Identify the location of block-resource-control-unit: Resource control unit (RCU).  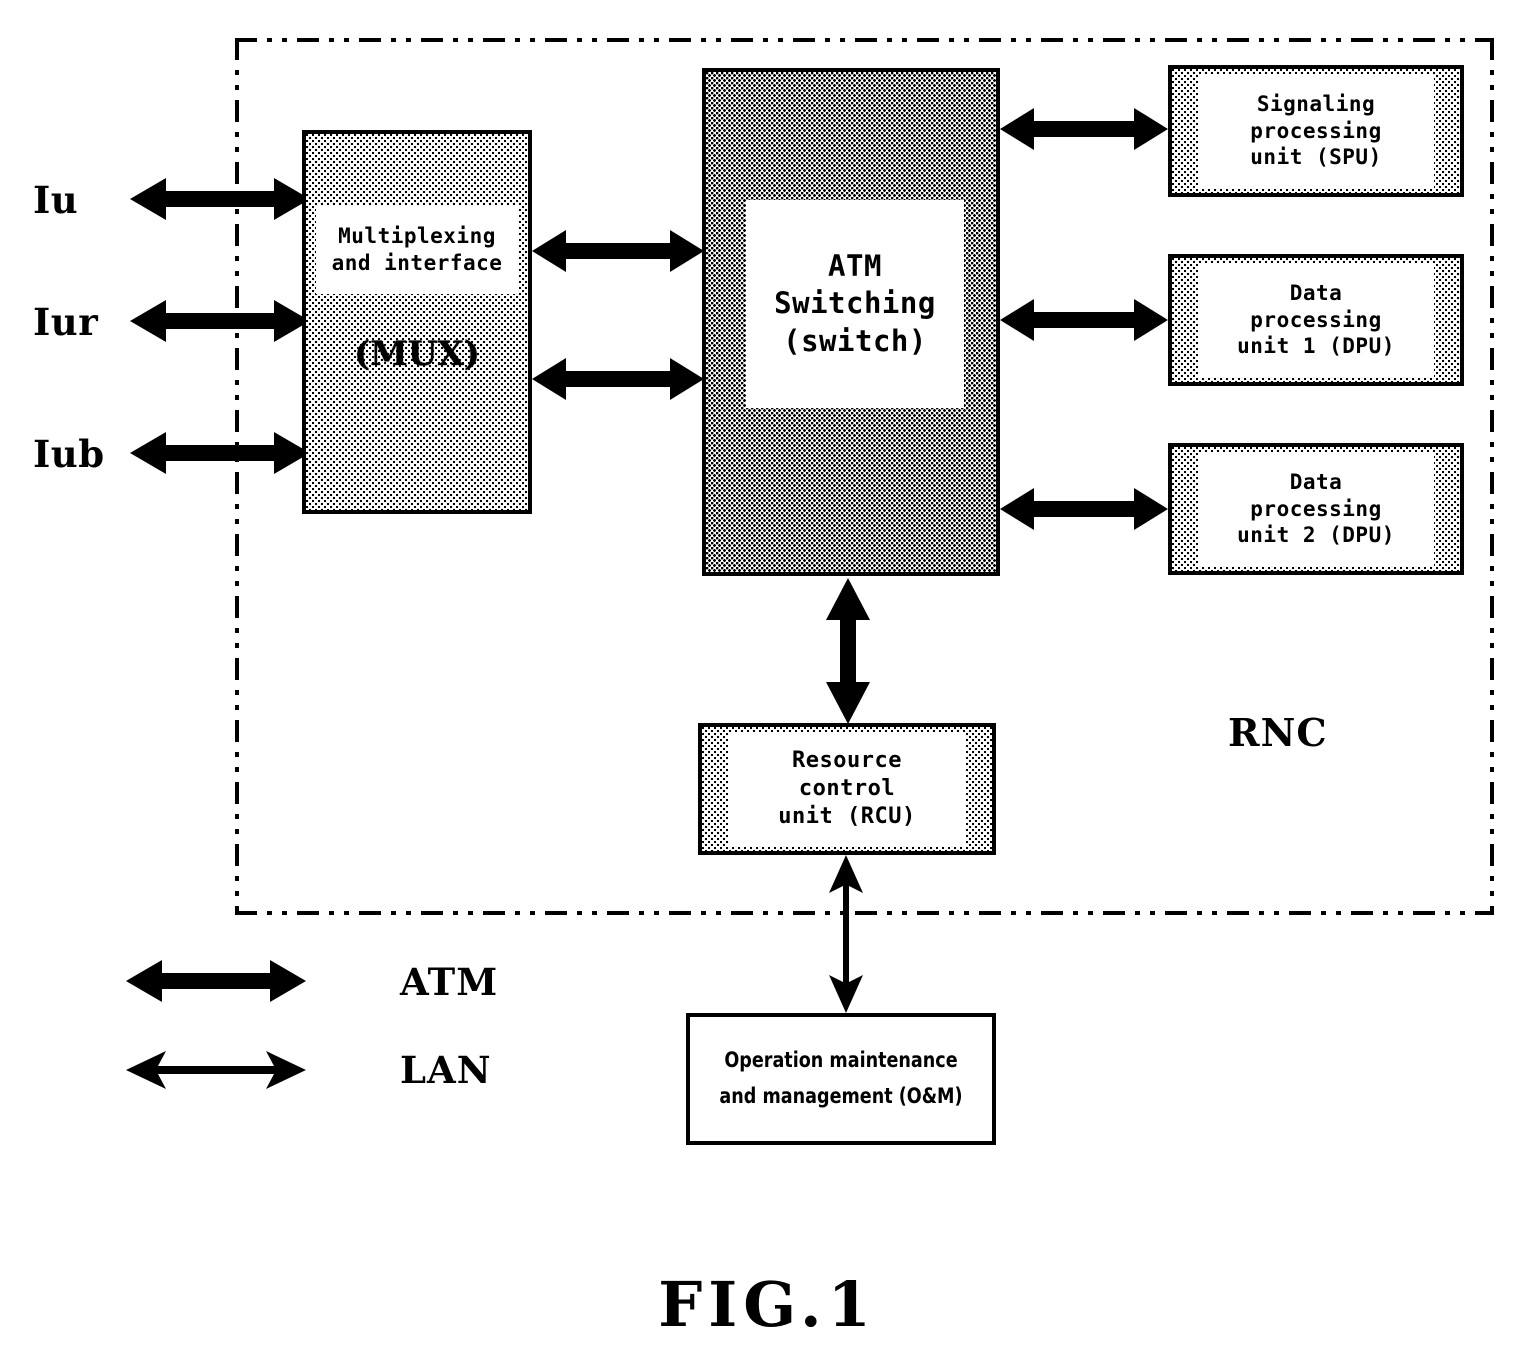
(847, 789).